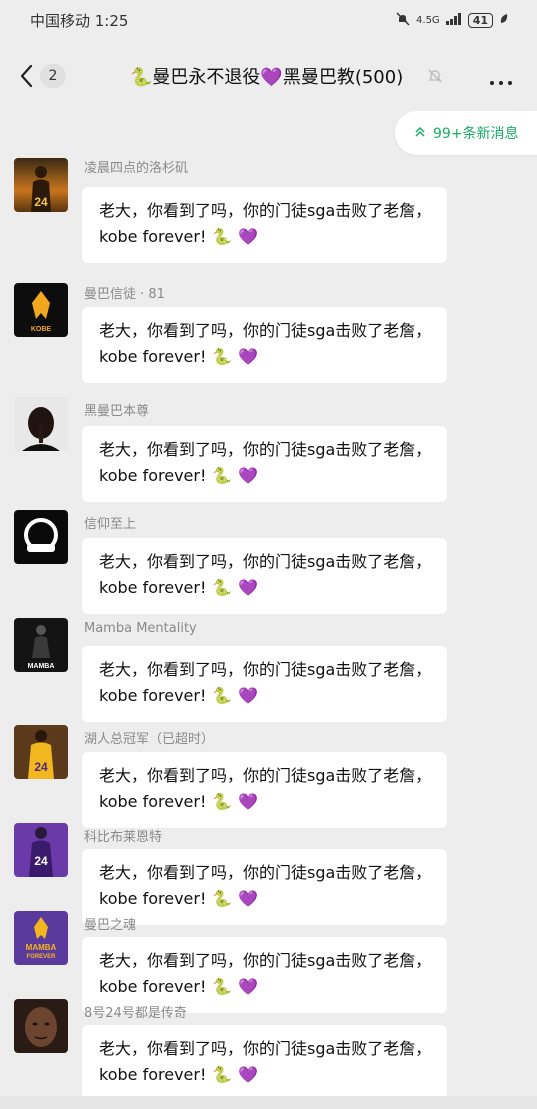  I want to click on nav-bar: 2 🐍曼巴永不退役💜黑曼巴教(500), so click(268, 76).